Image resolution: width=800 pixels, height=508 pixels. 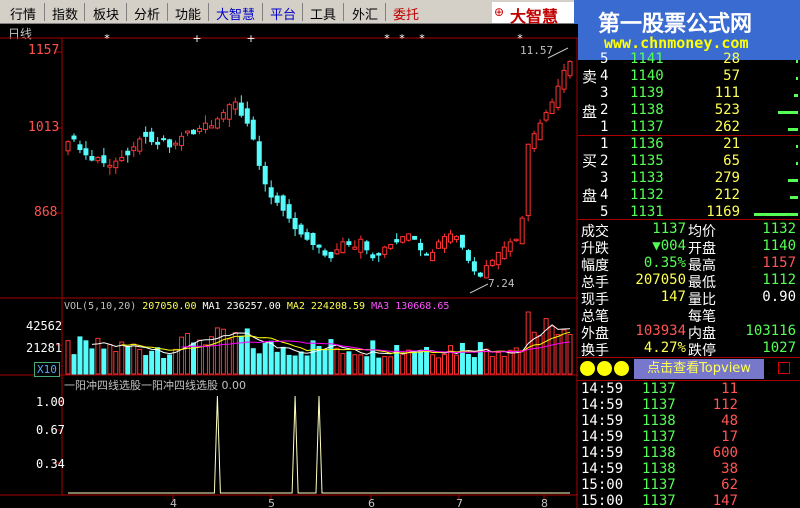 I want to click on tick-row: 14:59 1138 48, so click(x=689, y=421).